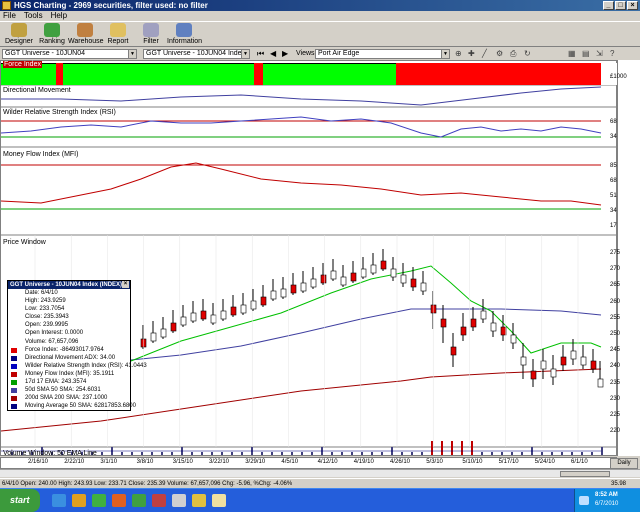  I want to click on app-gray-icon, so click(179, 500).